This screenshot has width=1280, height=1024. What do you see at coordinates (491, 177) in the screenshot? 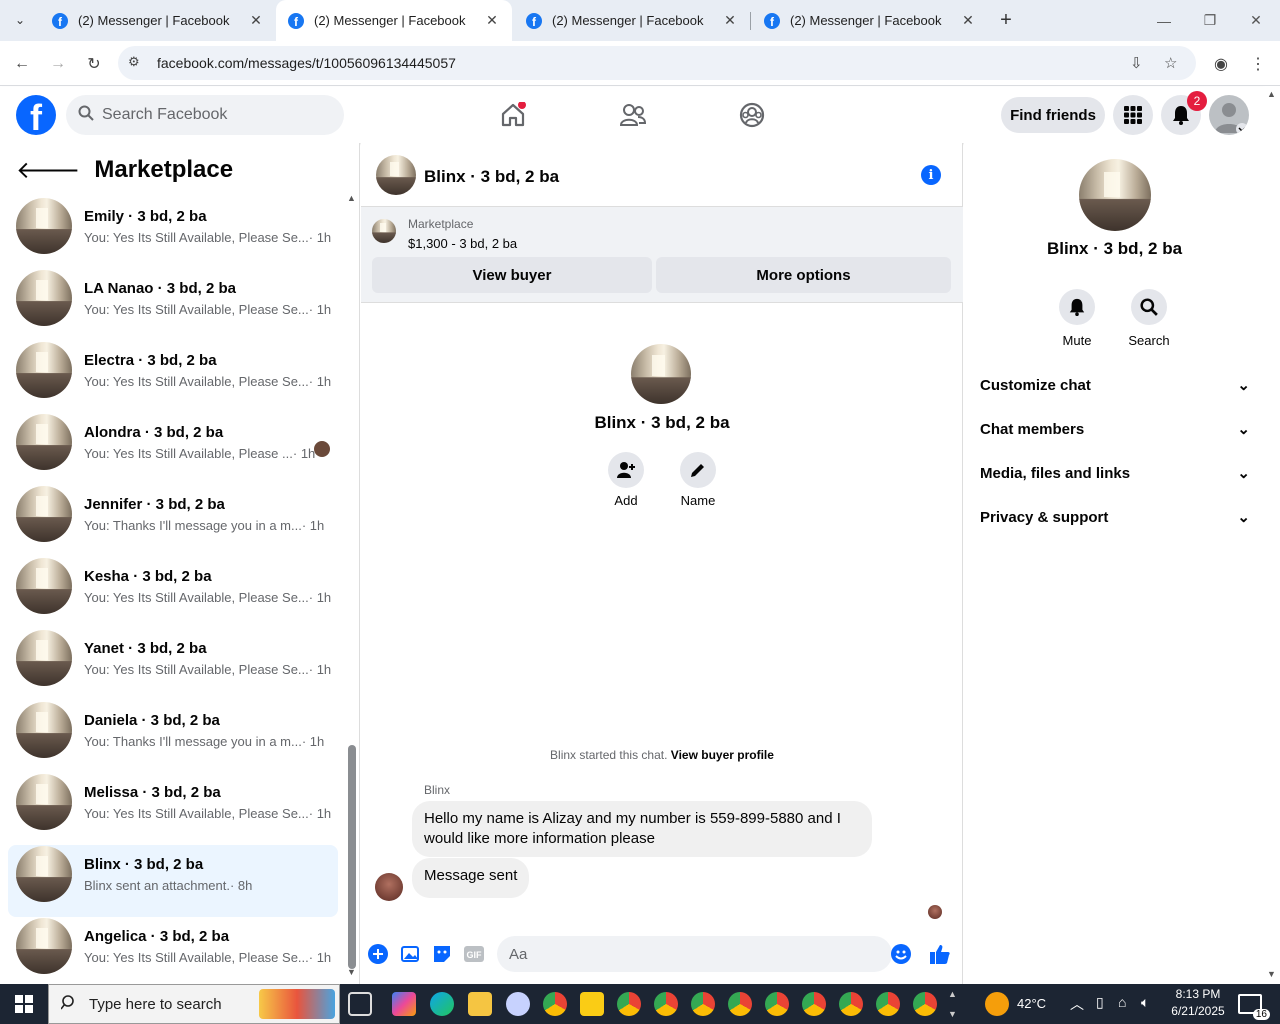
I see `chat-title: Blinx · 3 bd, 2 ba` at bounding box center [491, 177].